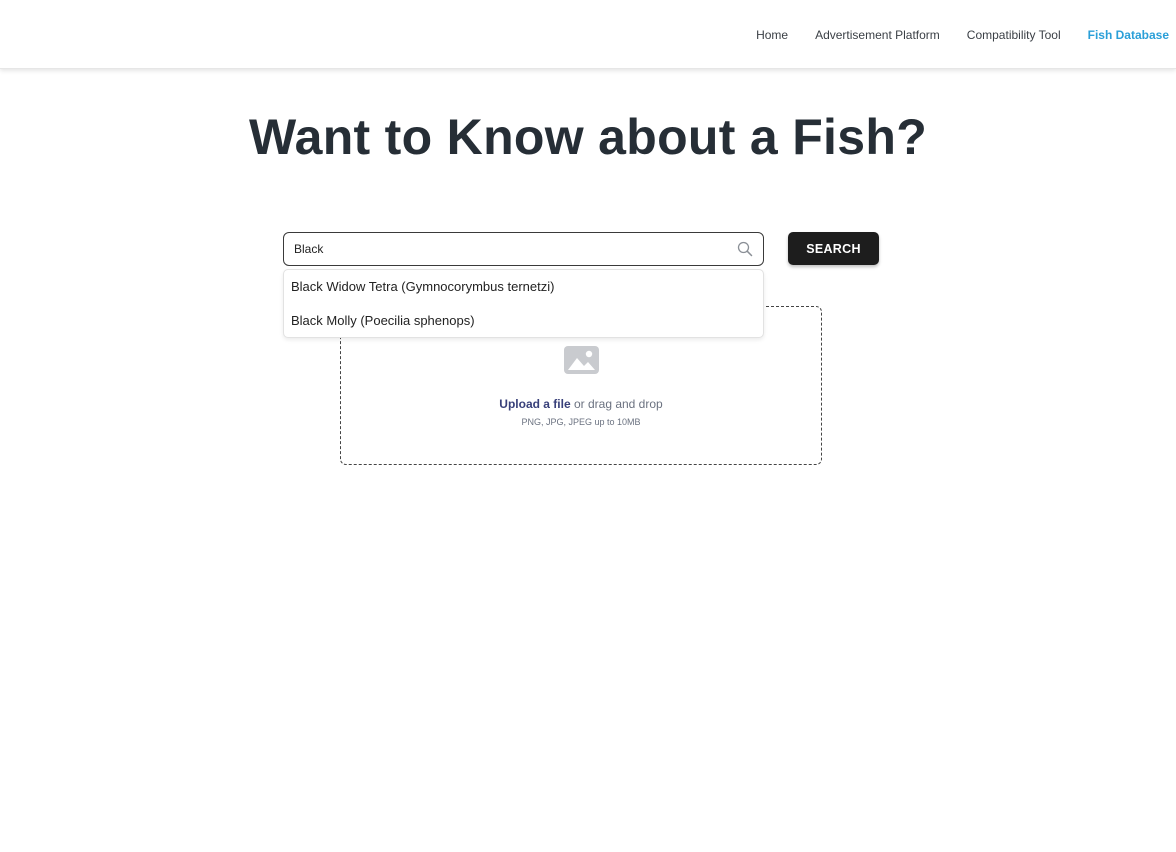  What do you see at coordinates (581, 422) in the screenshot?
I see `upload-file-types-hint: PNG, JPG, JPEG up to 10MB` at bounding box center [581, 422].